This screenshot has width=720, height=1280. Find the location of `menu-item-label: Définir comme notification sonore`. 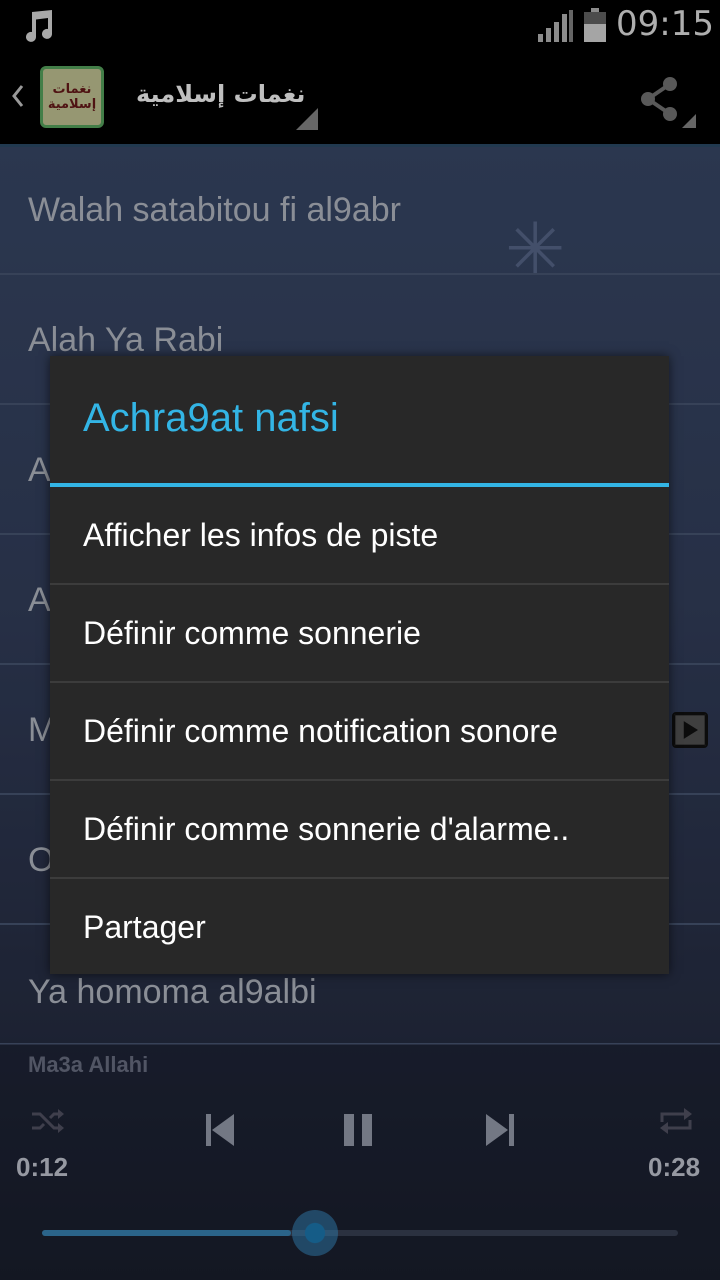

menu-item-label: Définir comme notification sonore is located at coordinates (320, 731).